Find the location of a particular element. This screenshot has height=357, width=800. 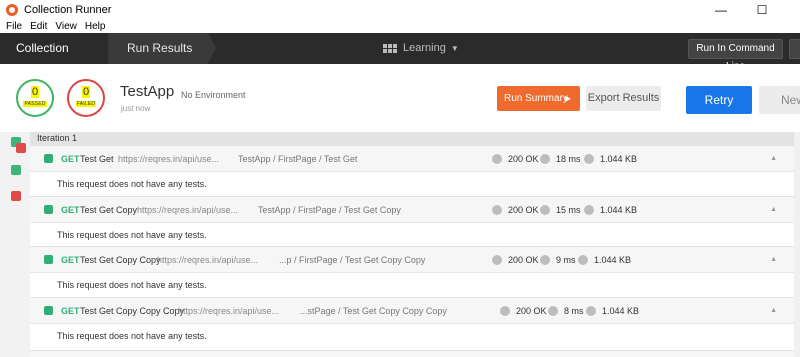

response-time: 15 ms is located at coordinates (560, 210).